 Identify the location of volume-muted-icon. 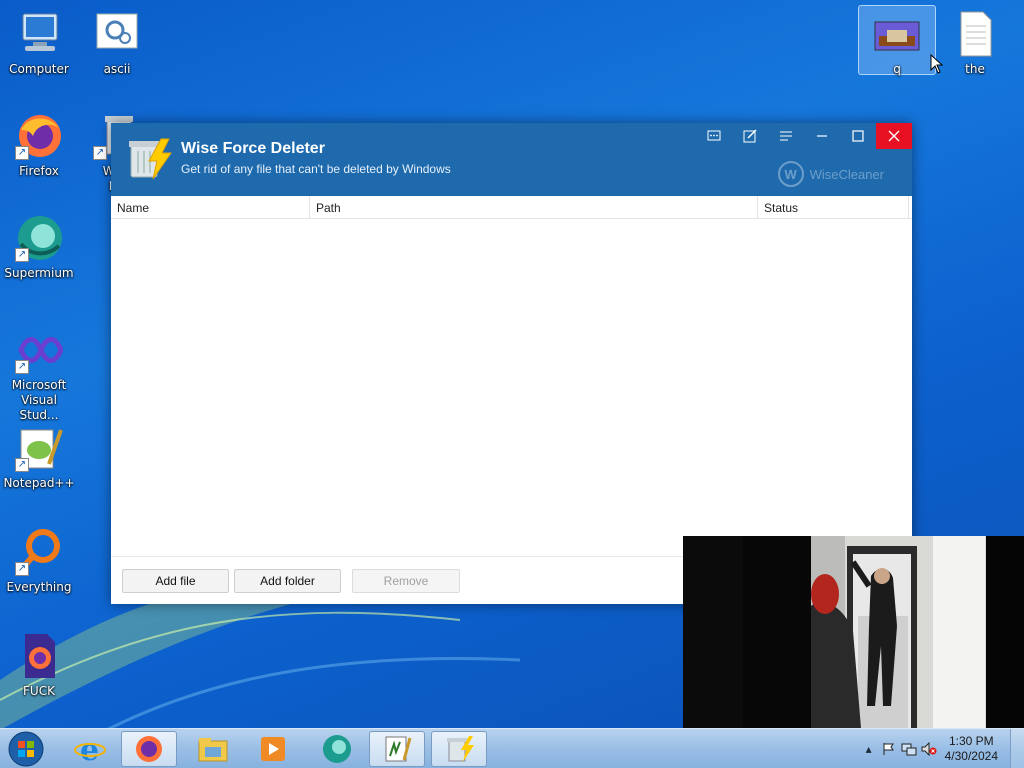
(929, 749).